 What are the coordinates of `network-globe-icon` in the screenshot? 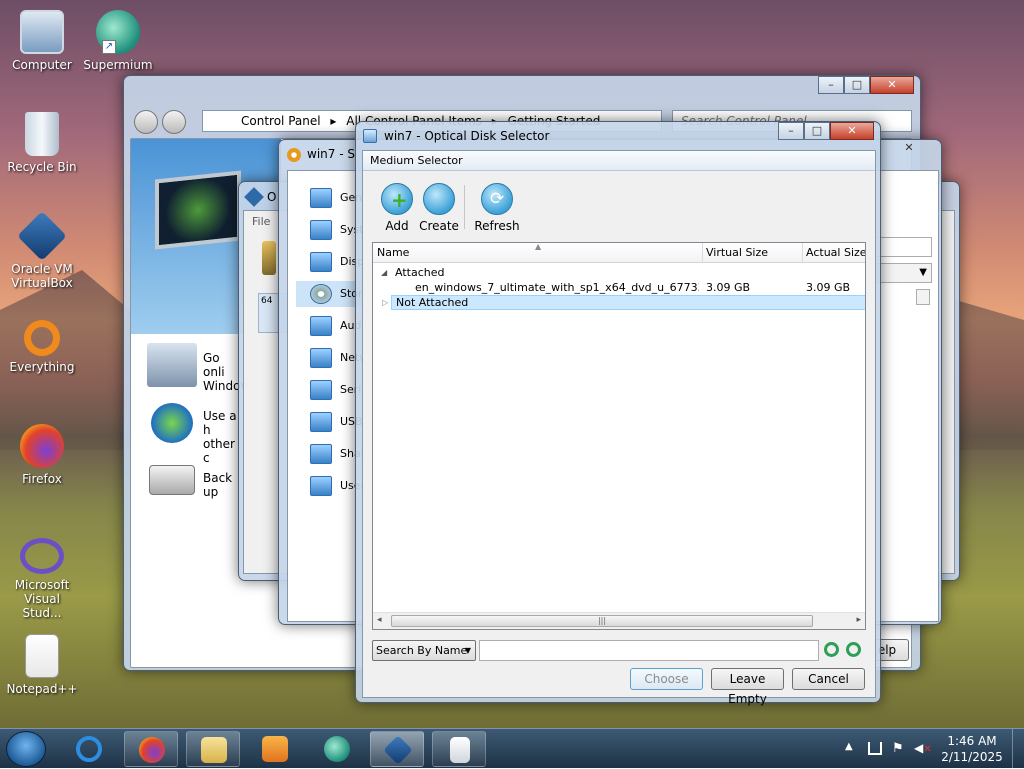 It's located at (172, 423).